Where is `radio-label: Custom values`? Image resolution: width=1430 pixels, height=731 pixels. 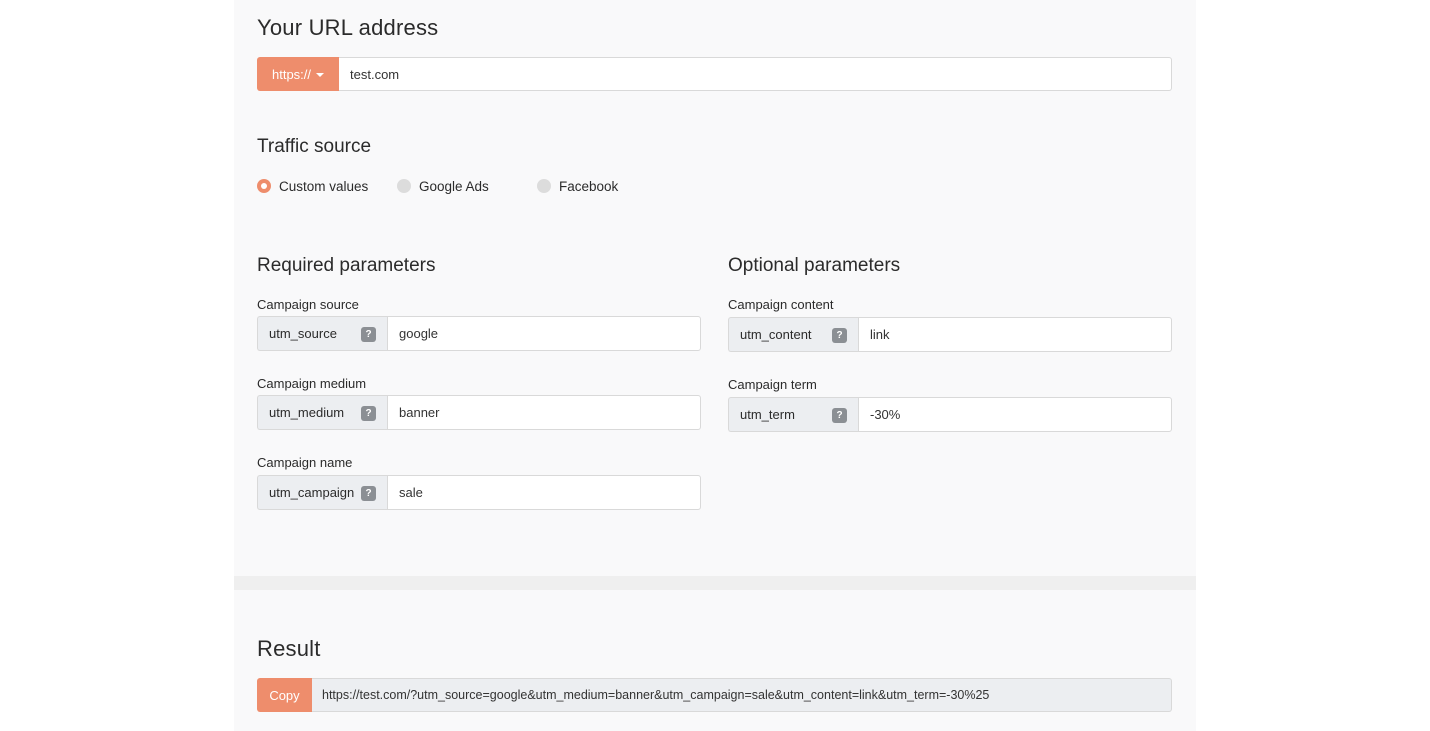
radio-label: Custom values is located at coordinates (324, 186).